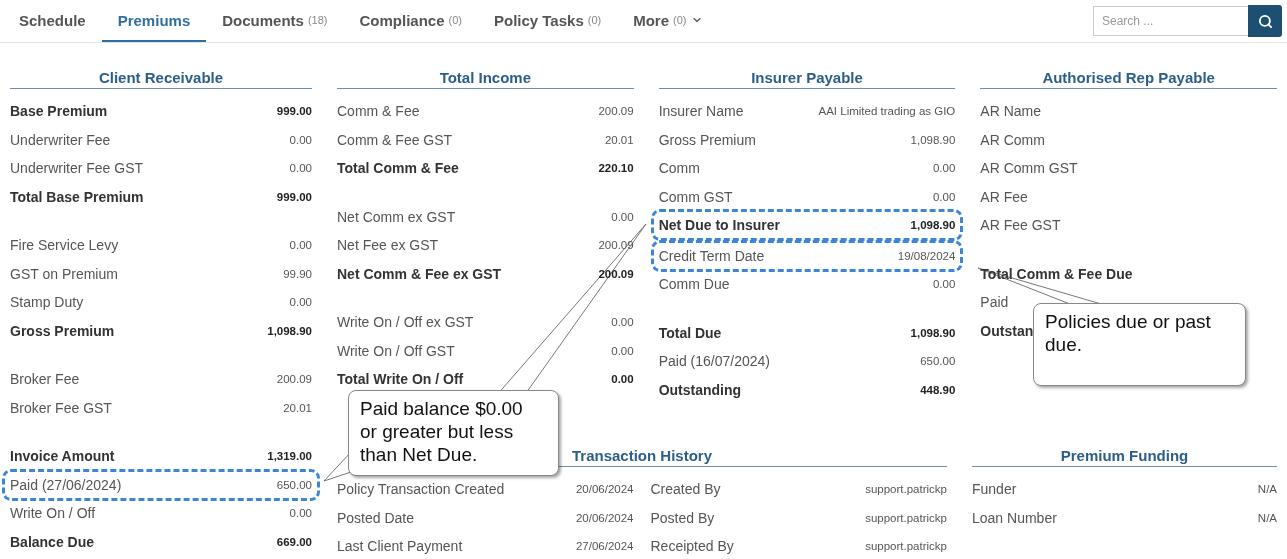 Image resolution: width=1287 pixels, height=559 pixels. What do you see at coordinates (700, 389) in the screenshot?
I see `field-label: Outstanding` at bounding box center [700, 389].